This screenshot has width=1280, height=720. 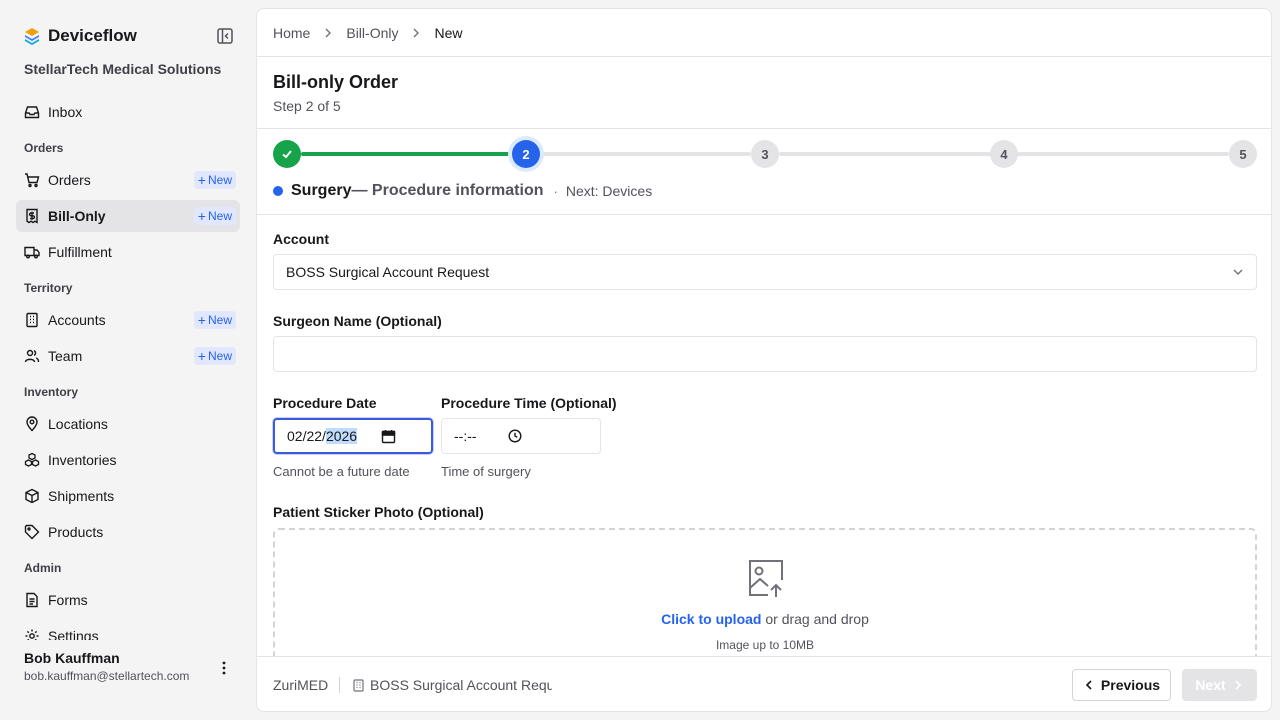 I want to click on chevron-left-icon, so click(x=1088, y=685).